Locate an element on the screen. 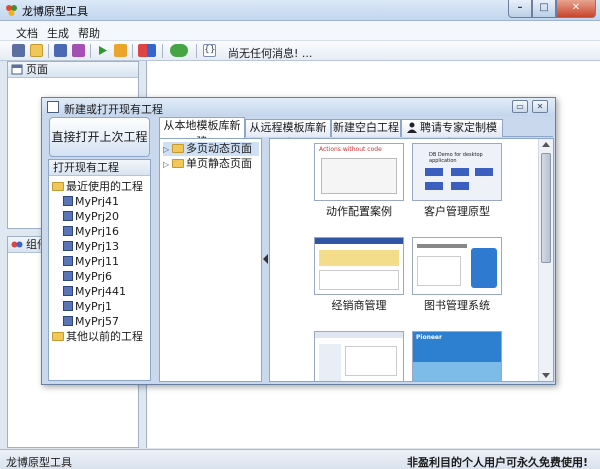 The width and height of the screenshot is (600, 469). template-label: 图书管理系统 is located at coordinates (457, 305).